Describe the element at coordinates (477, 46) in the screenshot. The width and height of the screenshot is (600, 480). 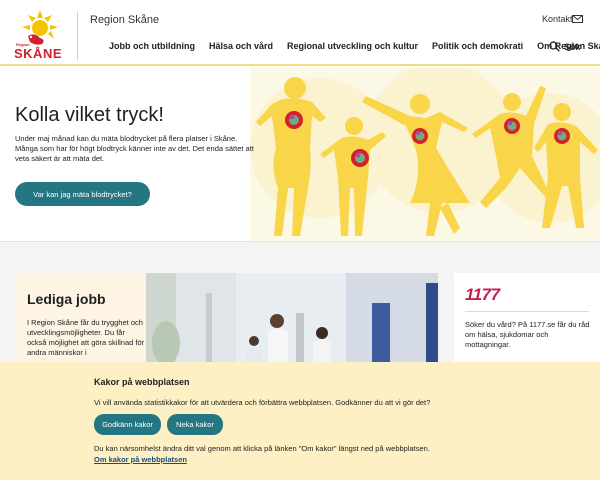
I see `nav-item-politik: Politik och demokrati` at that location.